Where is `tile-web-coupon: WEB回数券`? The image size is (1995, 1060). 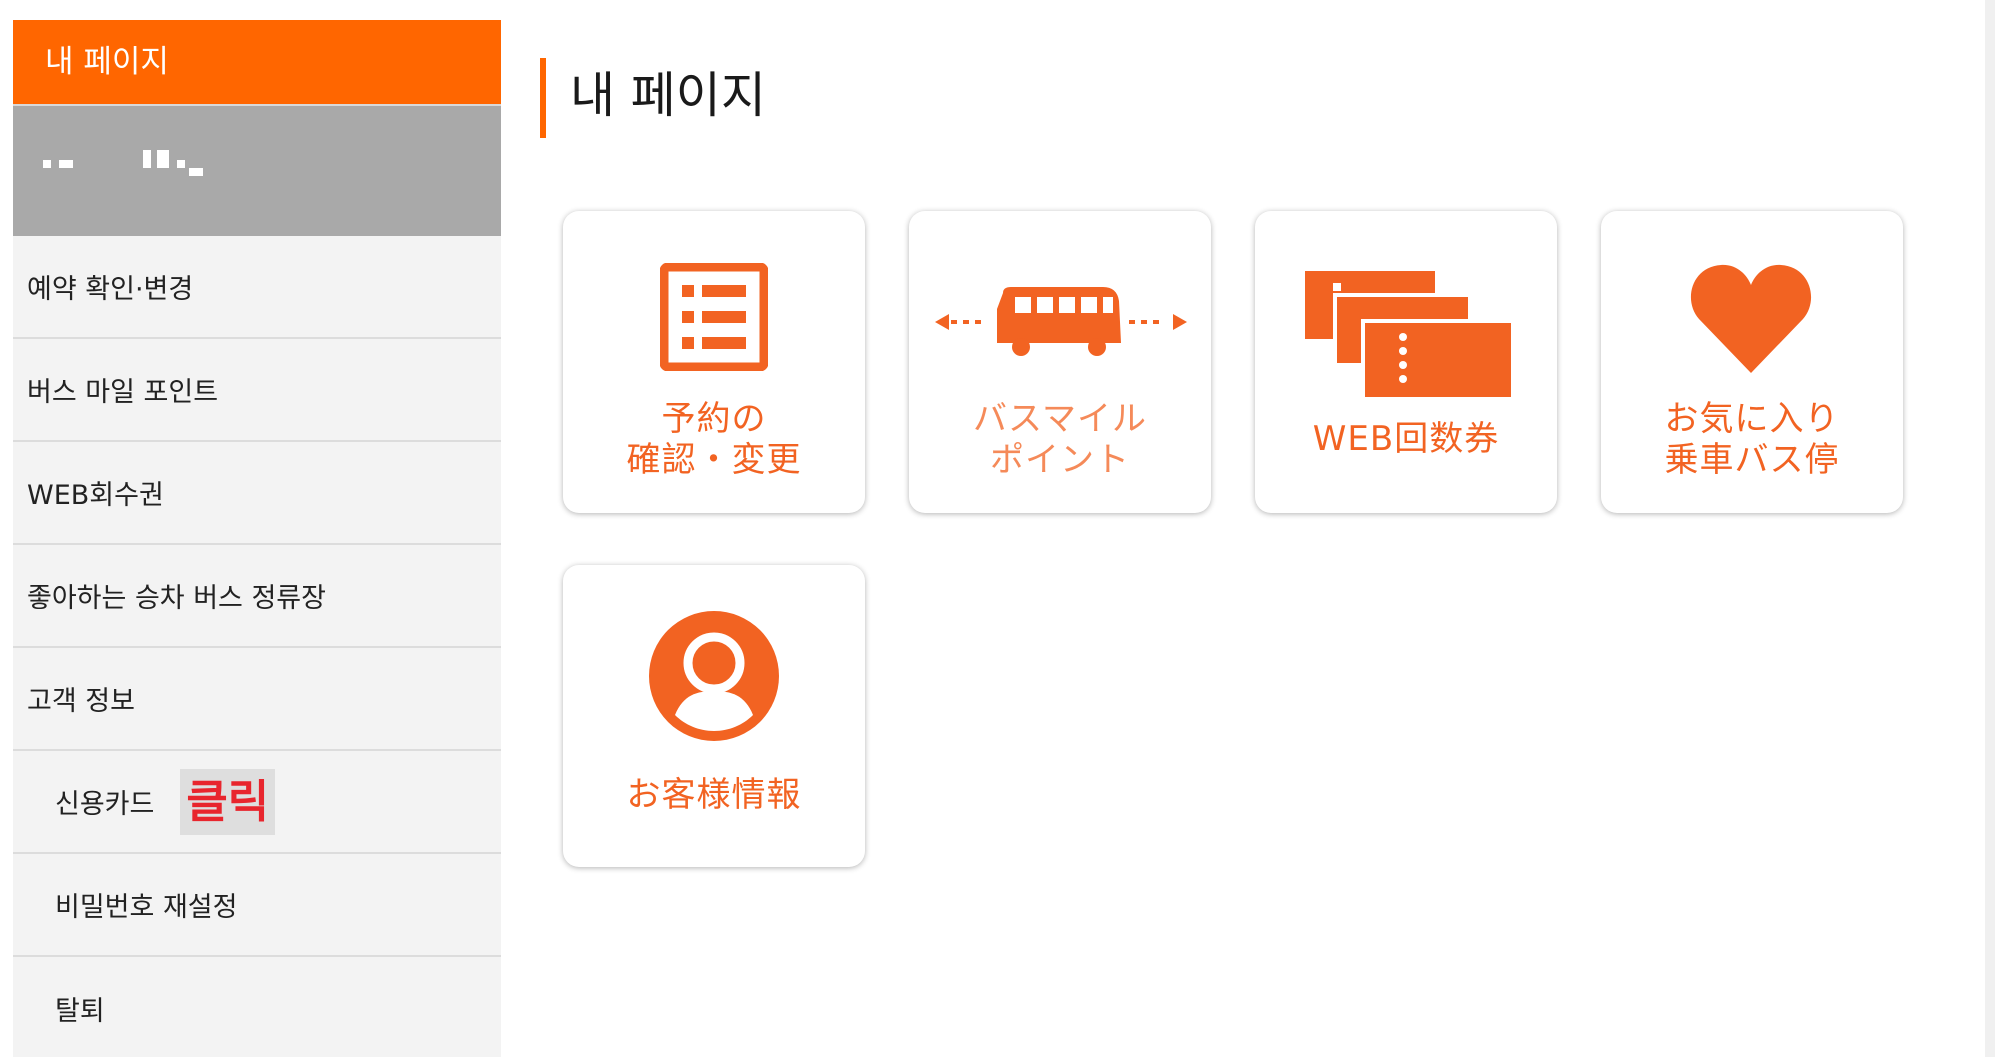 tile-web-coupon: WEB回数券 is located at coordinates (1406, 362).